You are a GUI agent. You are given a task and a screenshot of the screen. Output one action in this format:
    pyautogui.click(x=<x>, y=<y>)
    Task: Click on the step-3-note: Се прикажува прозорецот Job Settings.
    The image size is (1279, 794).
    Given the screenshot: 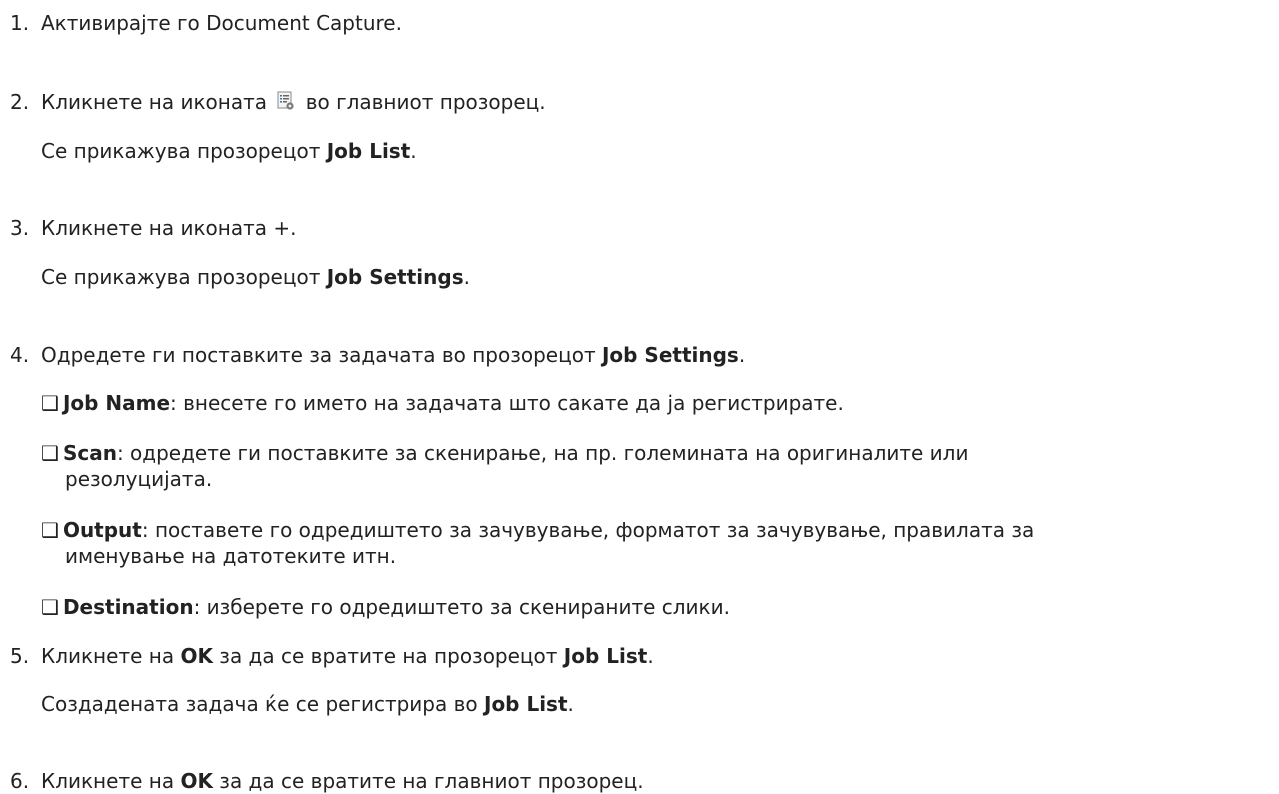 What is the action you would take?
    pyautogui.click(x=255, y=277)
    